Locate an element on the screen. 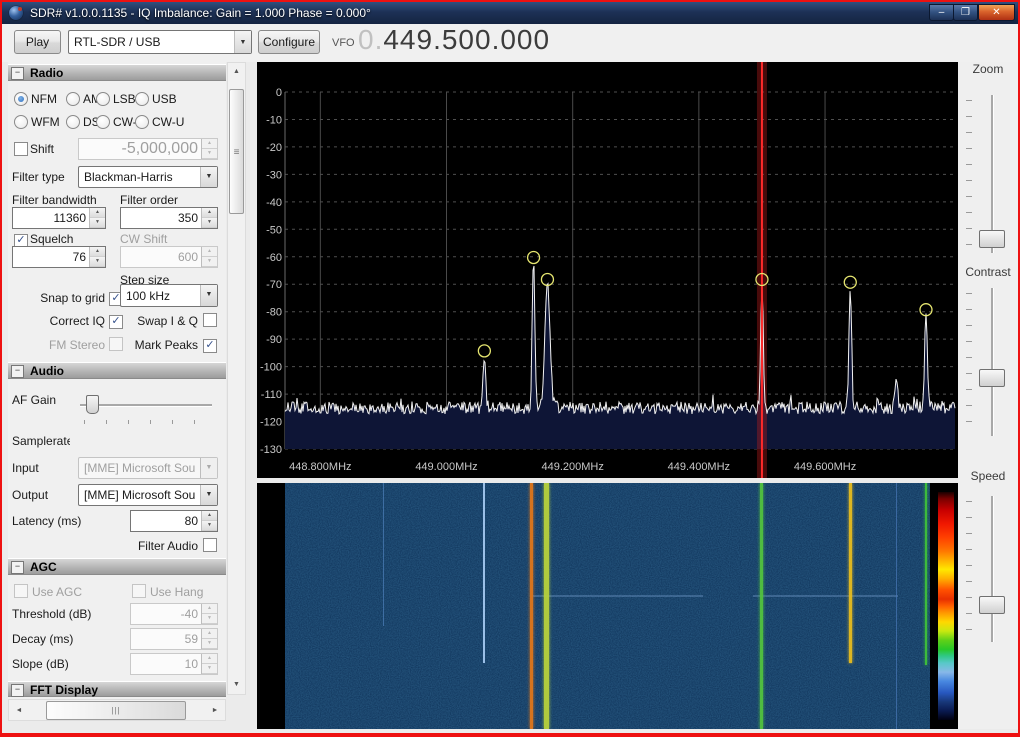 This screenshot has width=1020, height=737. swap-iq-checkbox-box is located at coordinates (210, 320).